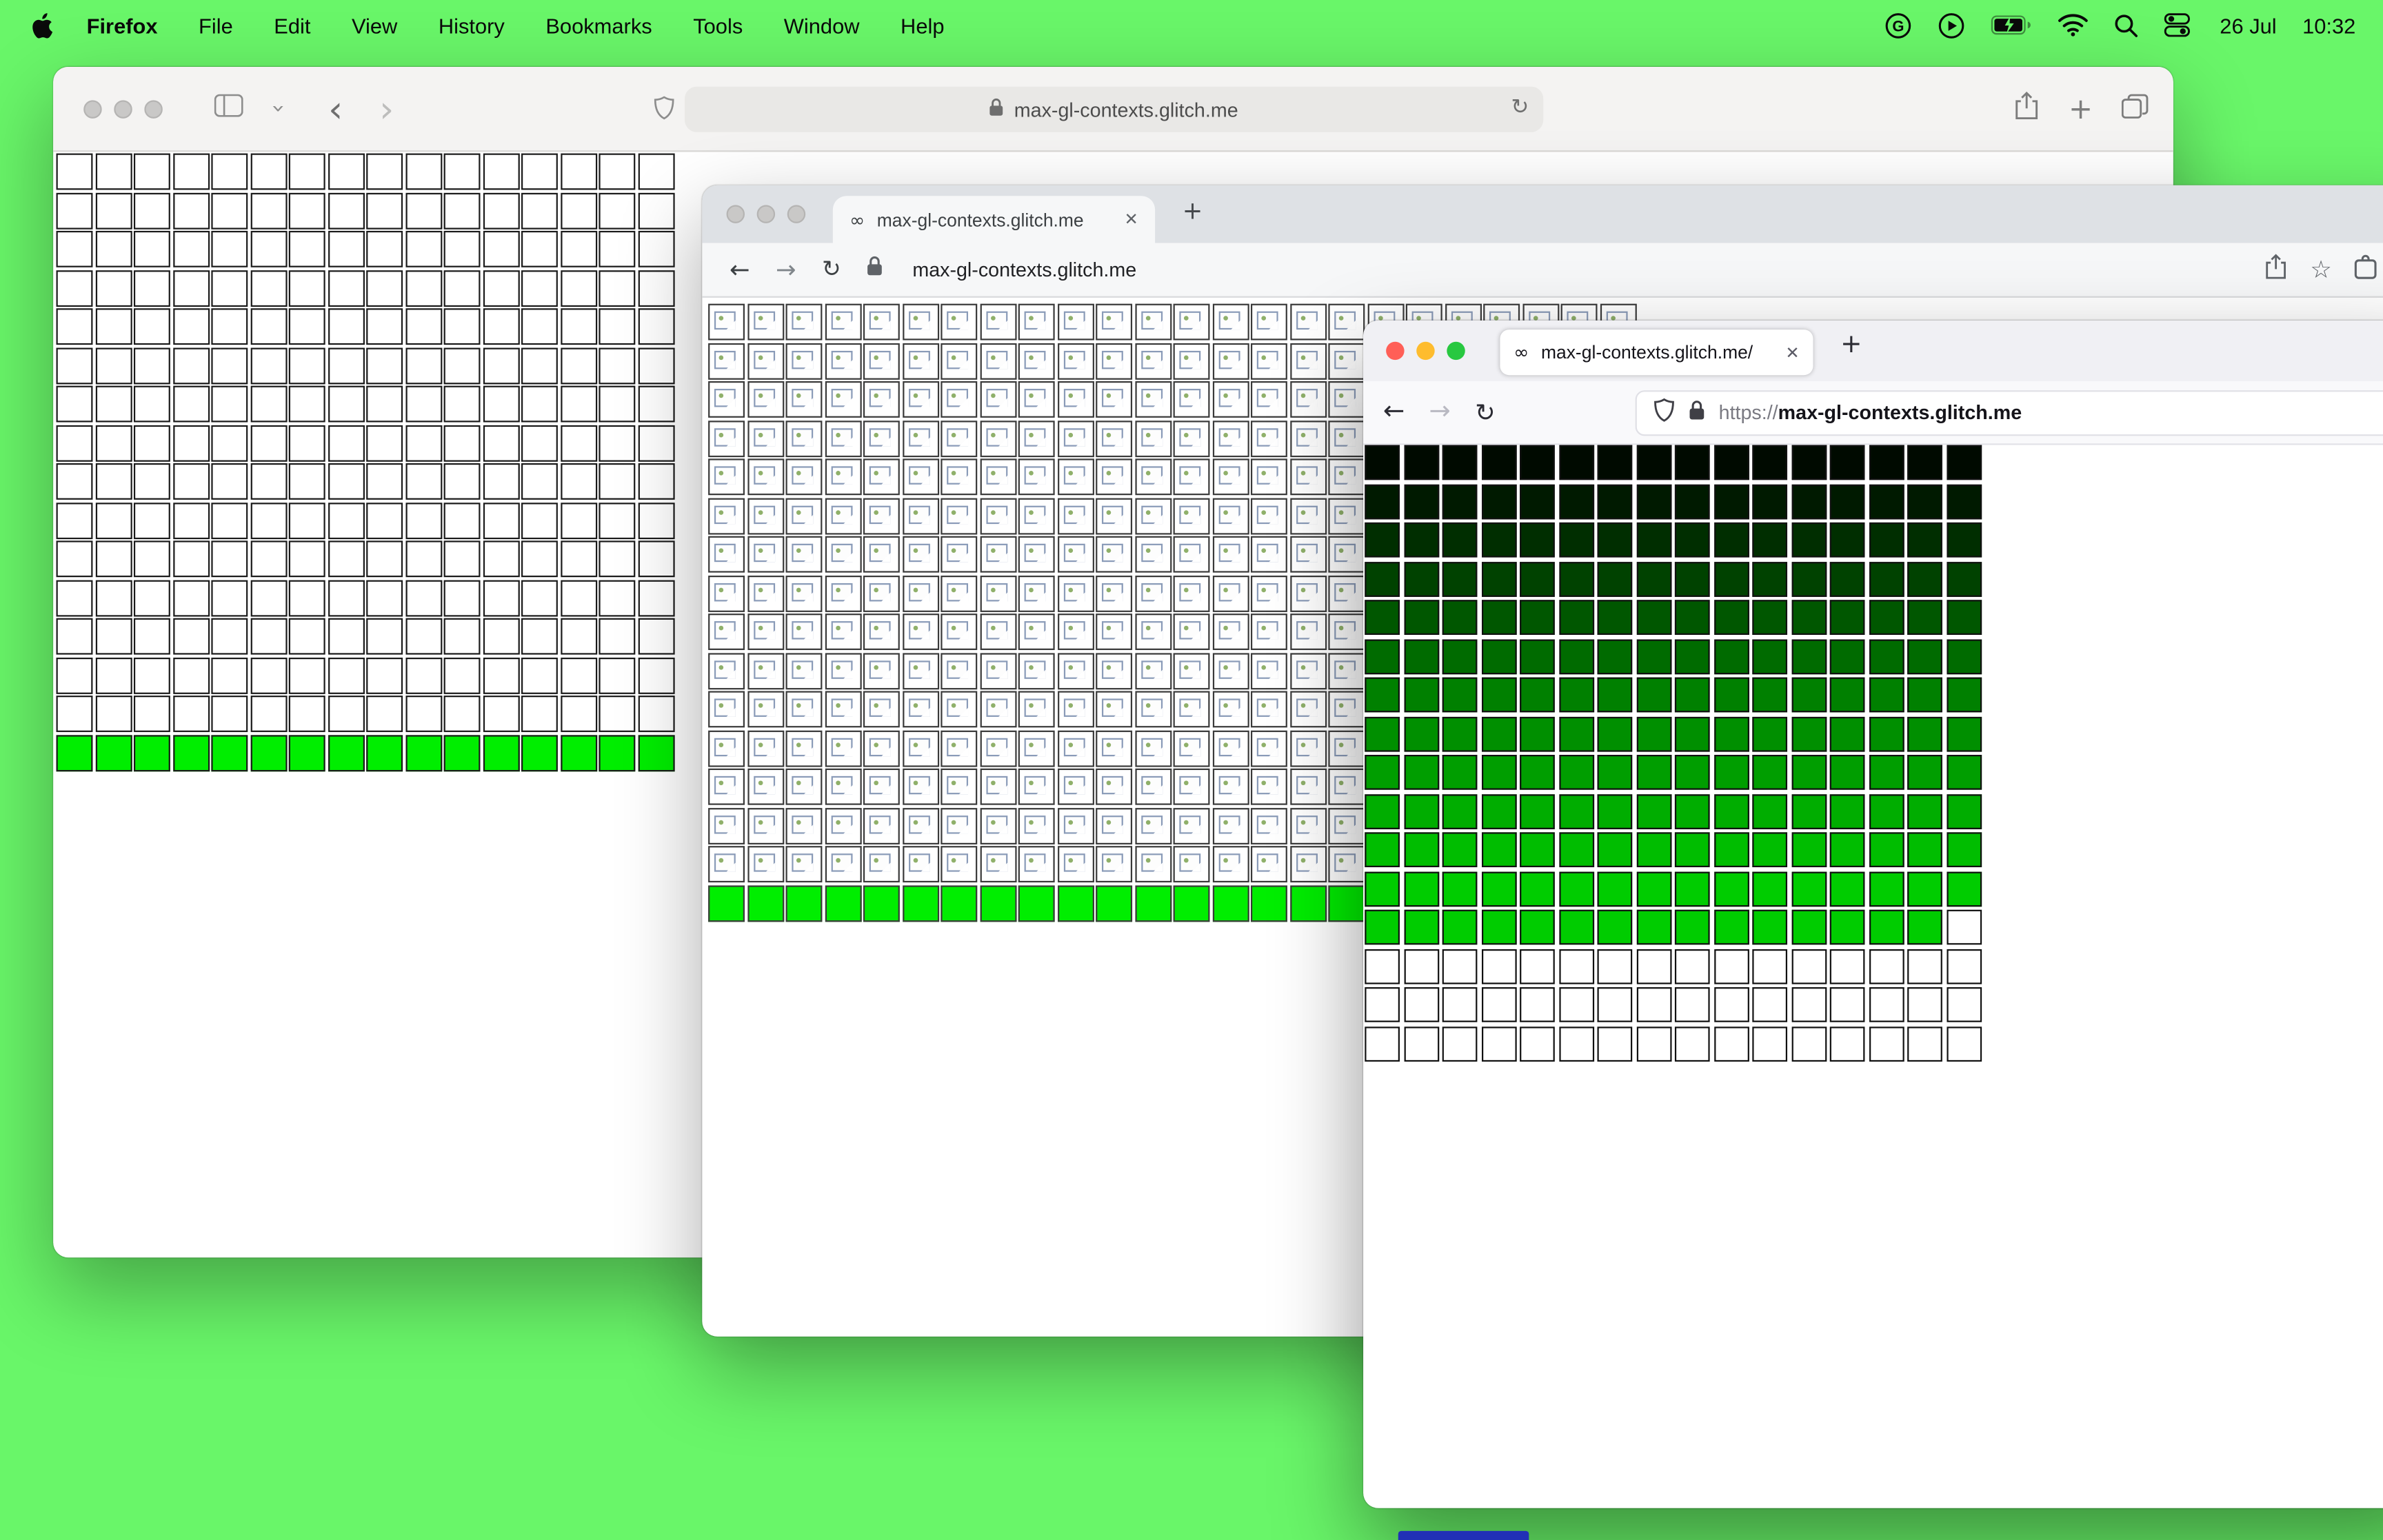 This screenshot has width=2383, height=1540. I want to click on tracking-protection-shield-icon, so click(1664, 413).